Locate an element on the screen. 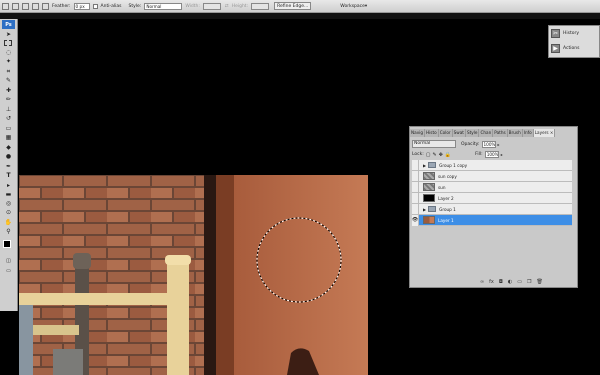 This screenshot has height=375, width=600. layer-thumbnail is located at coordinates (429, 198).